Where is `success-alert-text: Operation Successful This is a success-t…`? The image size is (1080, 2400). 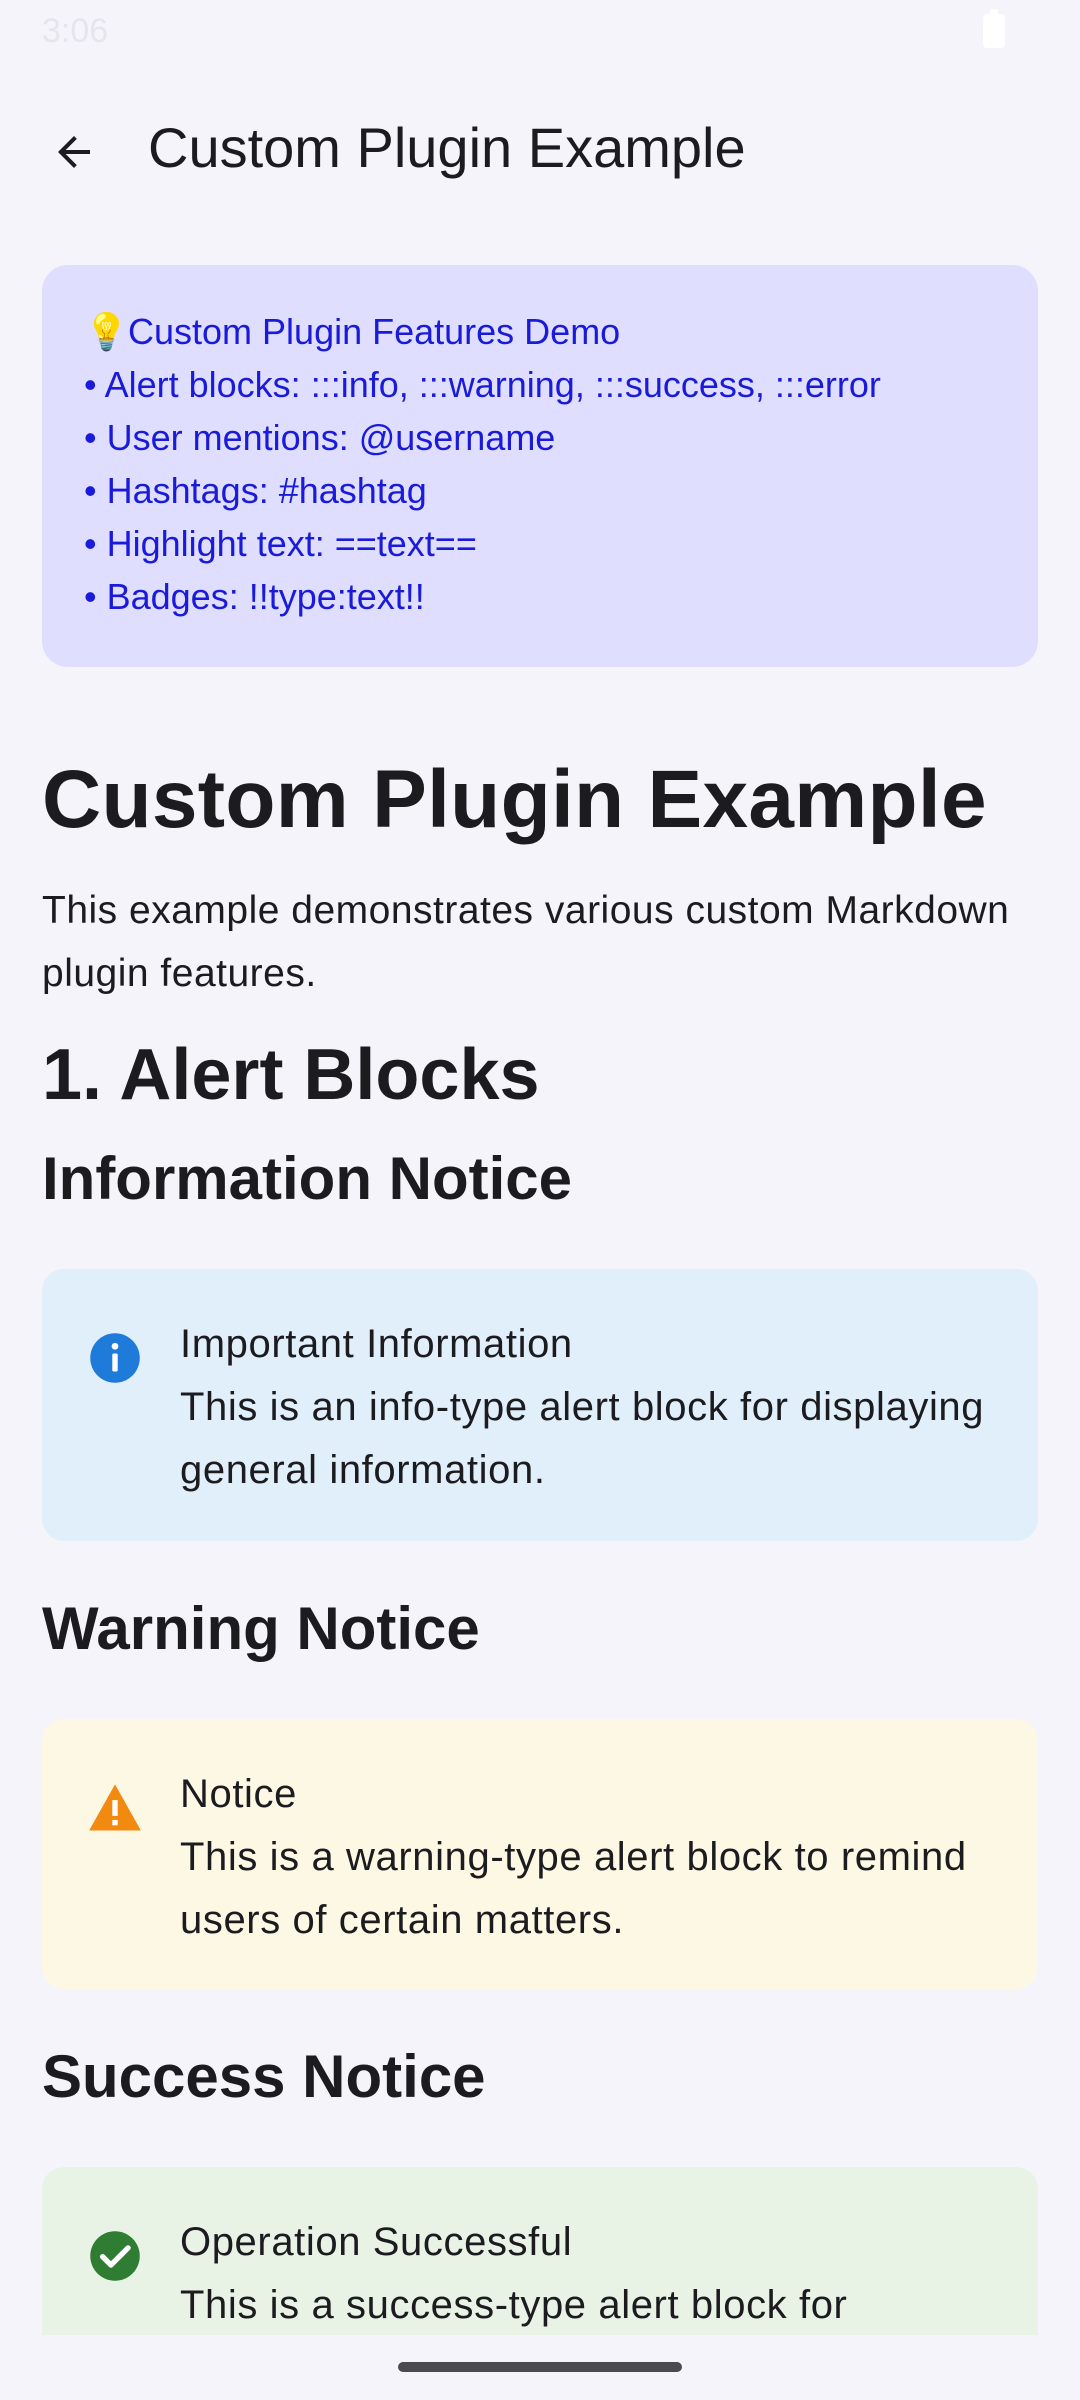 success-alert-text: Operation Successful This is a success-t… is located at coordinates (589, 2273).